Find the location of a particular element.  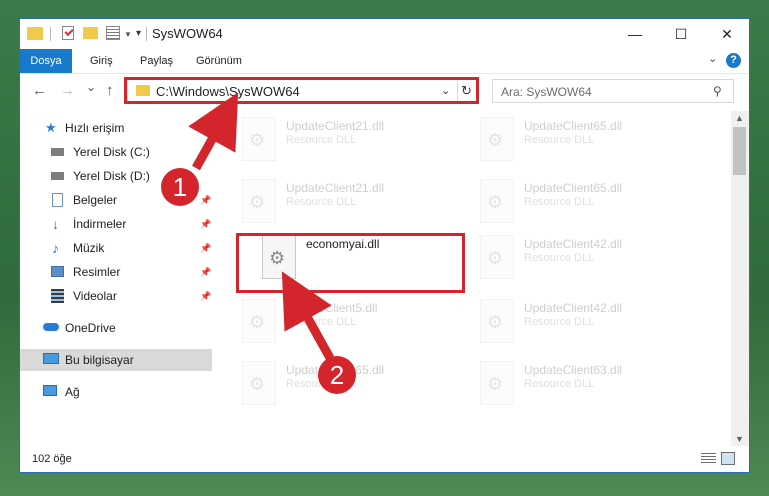

annotation-arrows is located at coordinates (261, 226).